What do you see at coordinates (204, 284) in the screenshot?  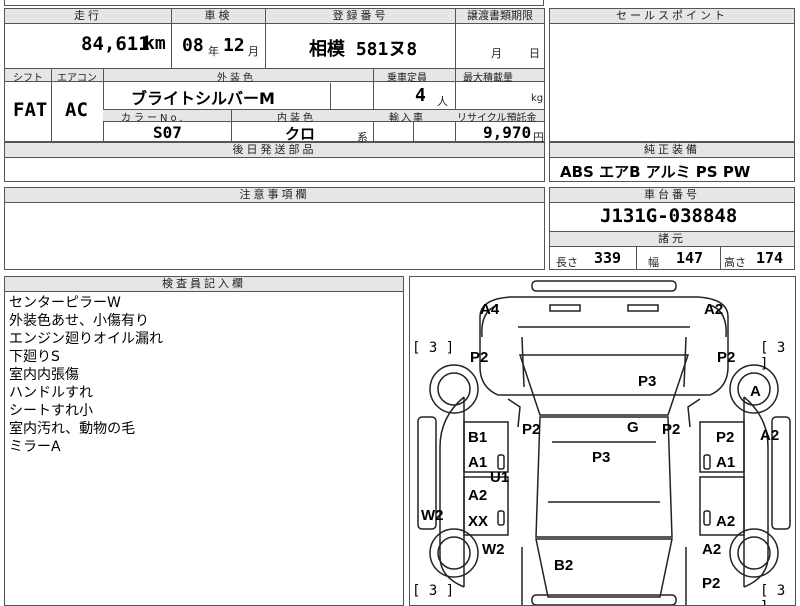 I see `inspector-notes-header: 検査員記入欄` at bounding box center [204, 284].